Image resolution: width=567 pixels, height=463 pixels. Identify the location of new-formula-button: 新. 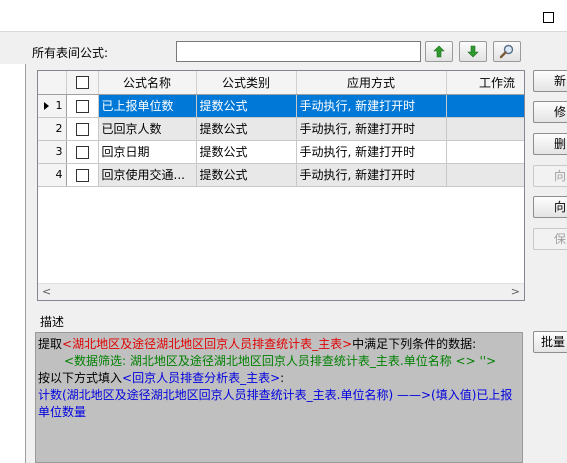
(550, 81).